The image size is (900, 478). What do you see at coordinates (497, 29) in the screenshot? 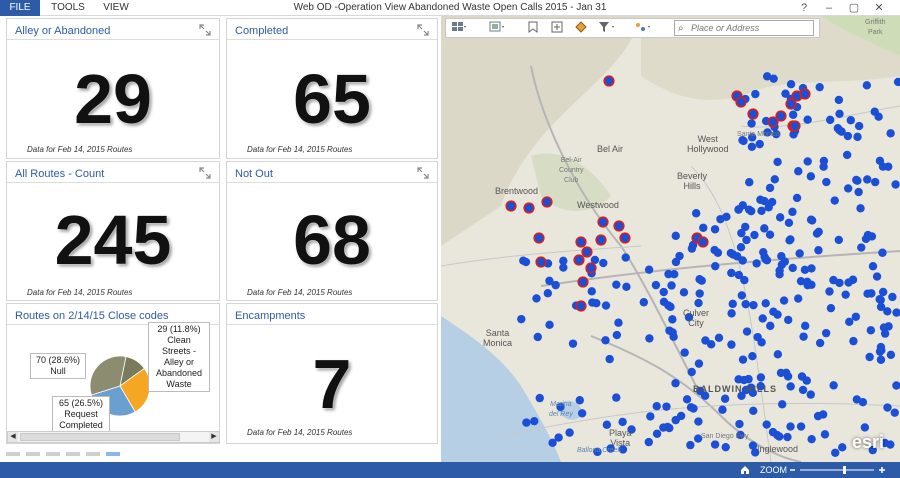
I see `layers-button` at bounding box center [497, 29].